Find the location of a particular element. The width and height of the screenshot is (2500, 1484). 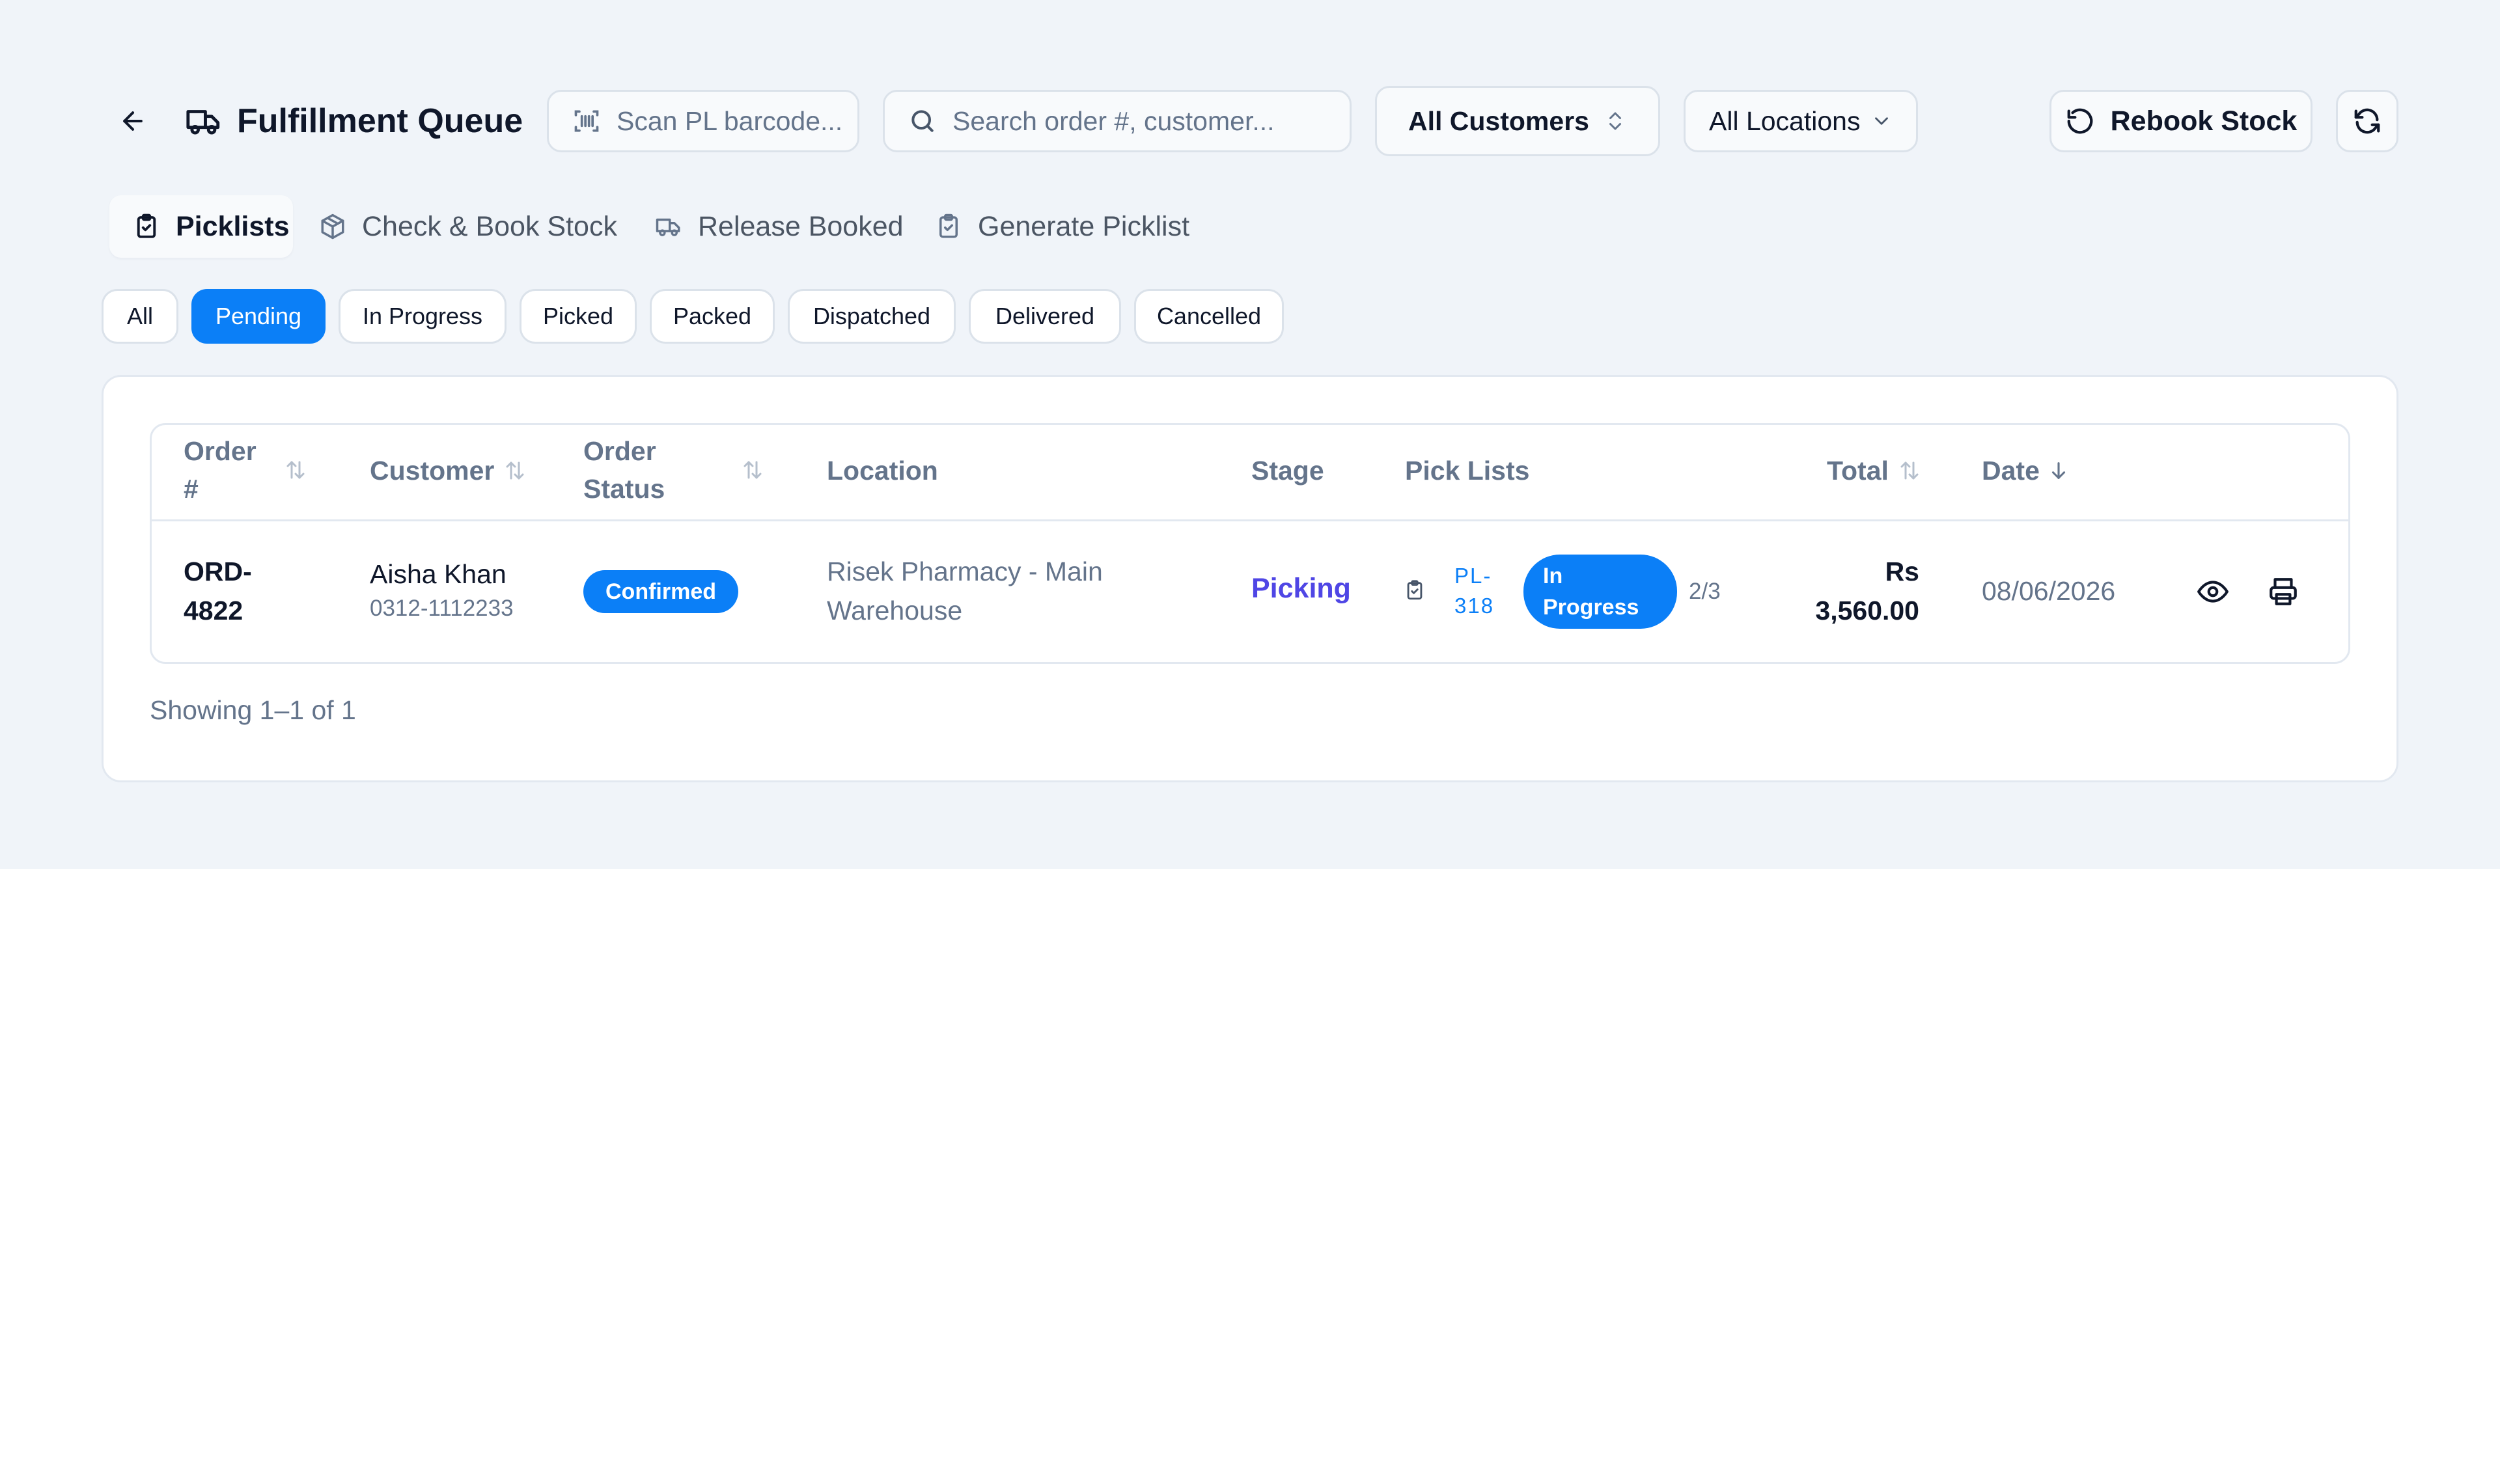

stage-label: Picking is located at coordinates (1301, 588).